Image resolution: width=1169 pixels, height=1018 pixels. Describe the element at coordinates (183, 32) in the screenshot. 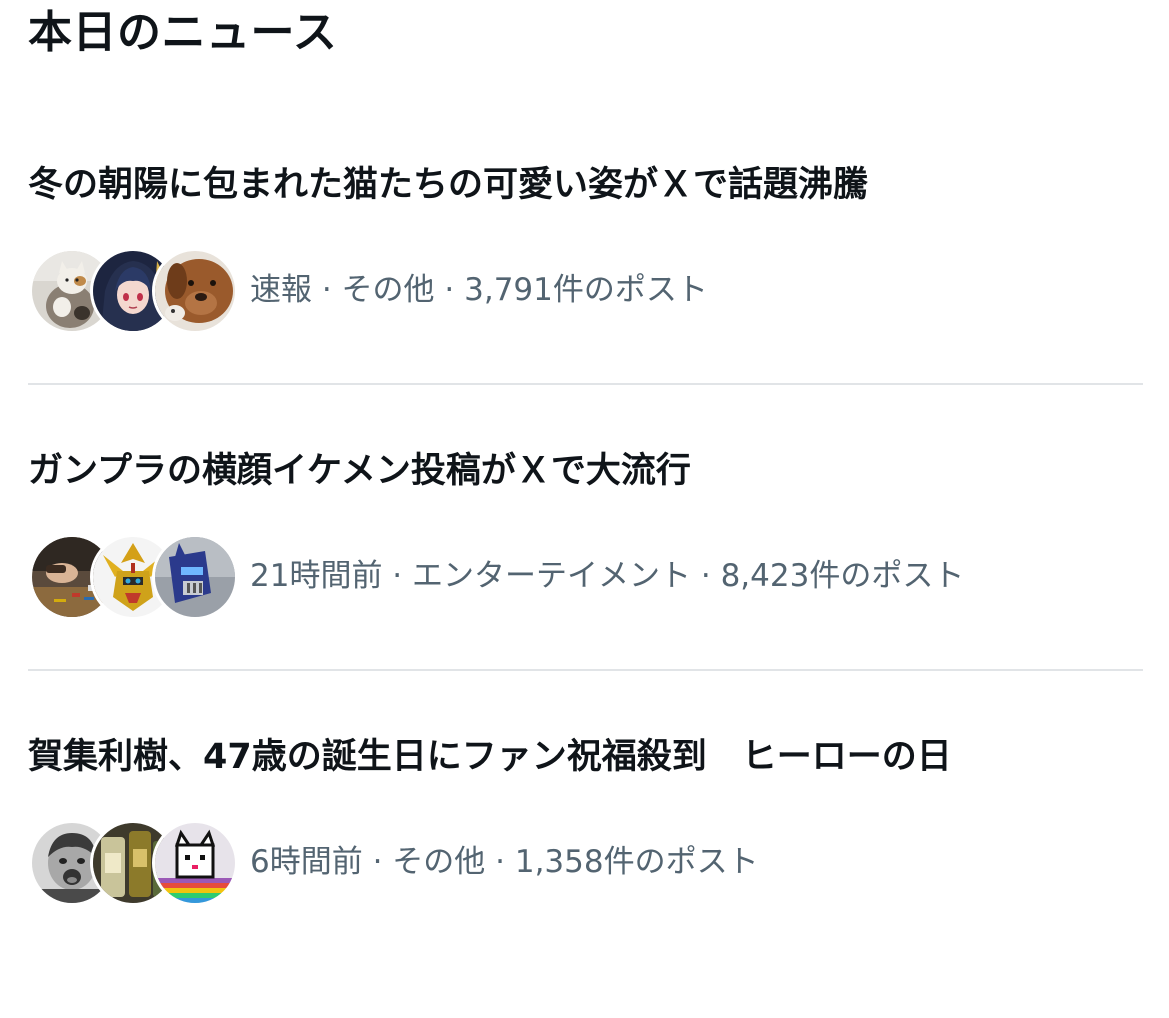

I see `section-title: 本日のニュース` at that location.